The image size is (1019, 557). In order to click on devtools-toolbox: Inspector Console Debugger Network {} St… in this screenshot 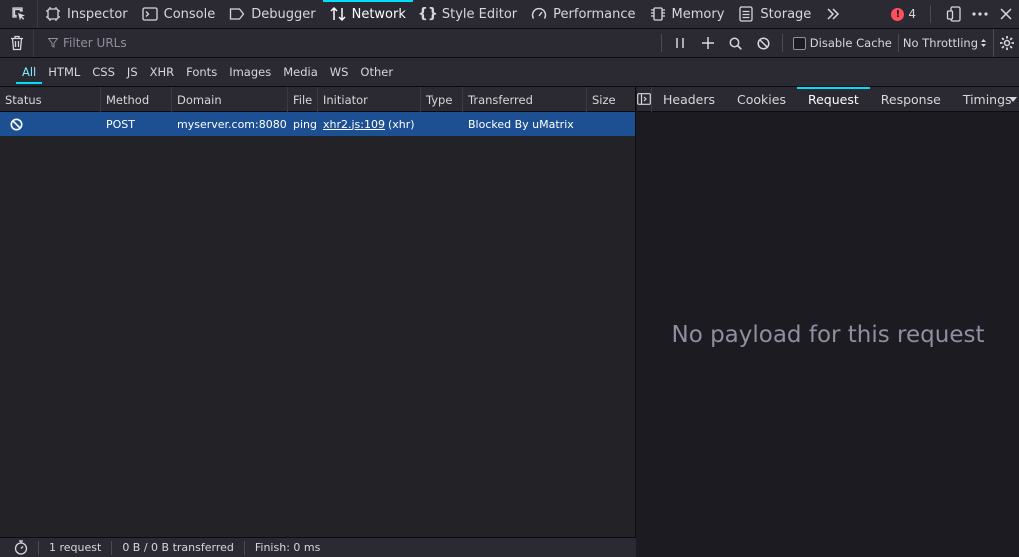, I will do `click(509, 14)`.